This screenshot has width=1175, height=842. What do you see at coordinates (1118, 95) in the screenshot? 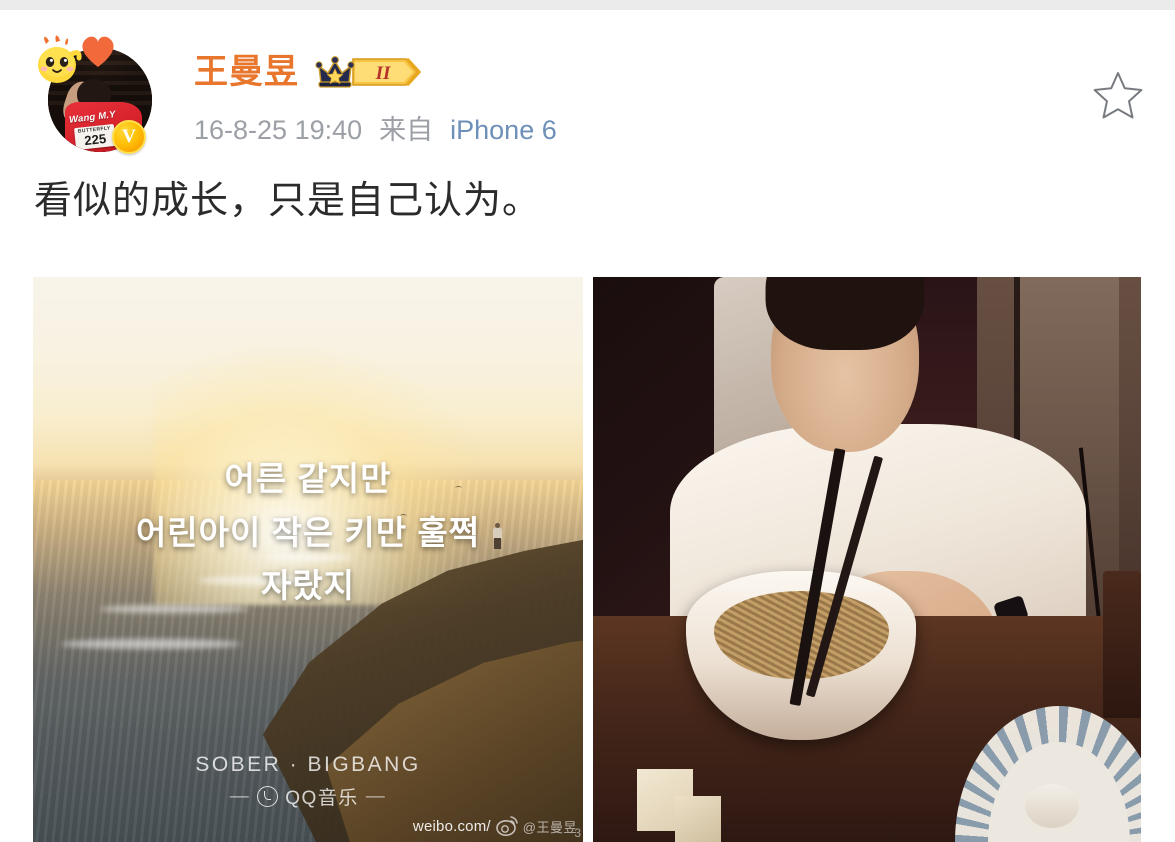
I see `star-icon` at bounding box center [1118, 95].